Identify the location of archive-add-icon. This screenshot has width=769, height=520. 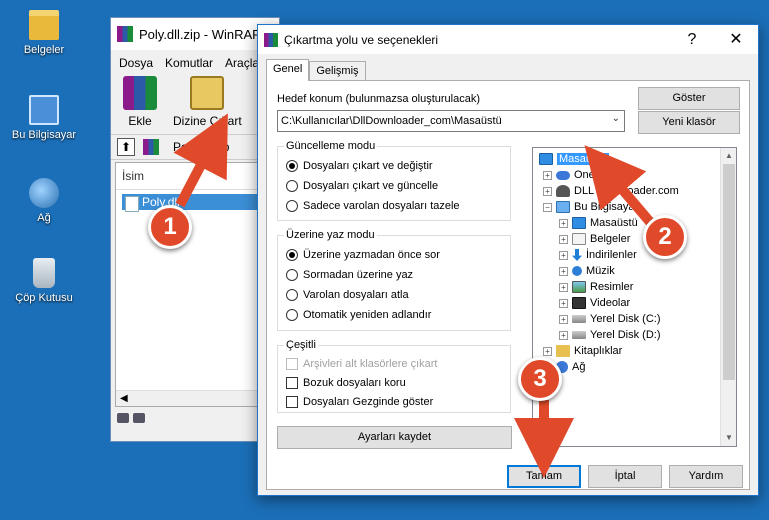
(140, 93).